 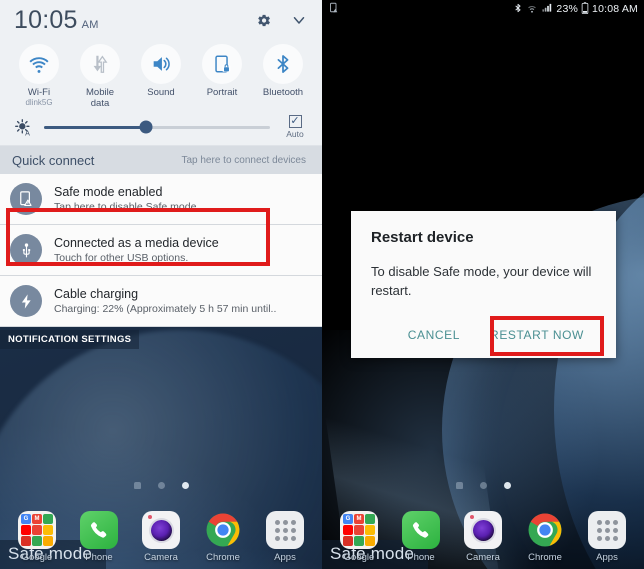 What do you see at coordinates (295, 121) in the screenshot?
I see `auto-checkbox: ✓` at bounding box center [295, 121].